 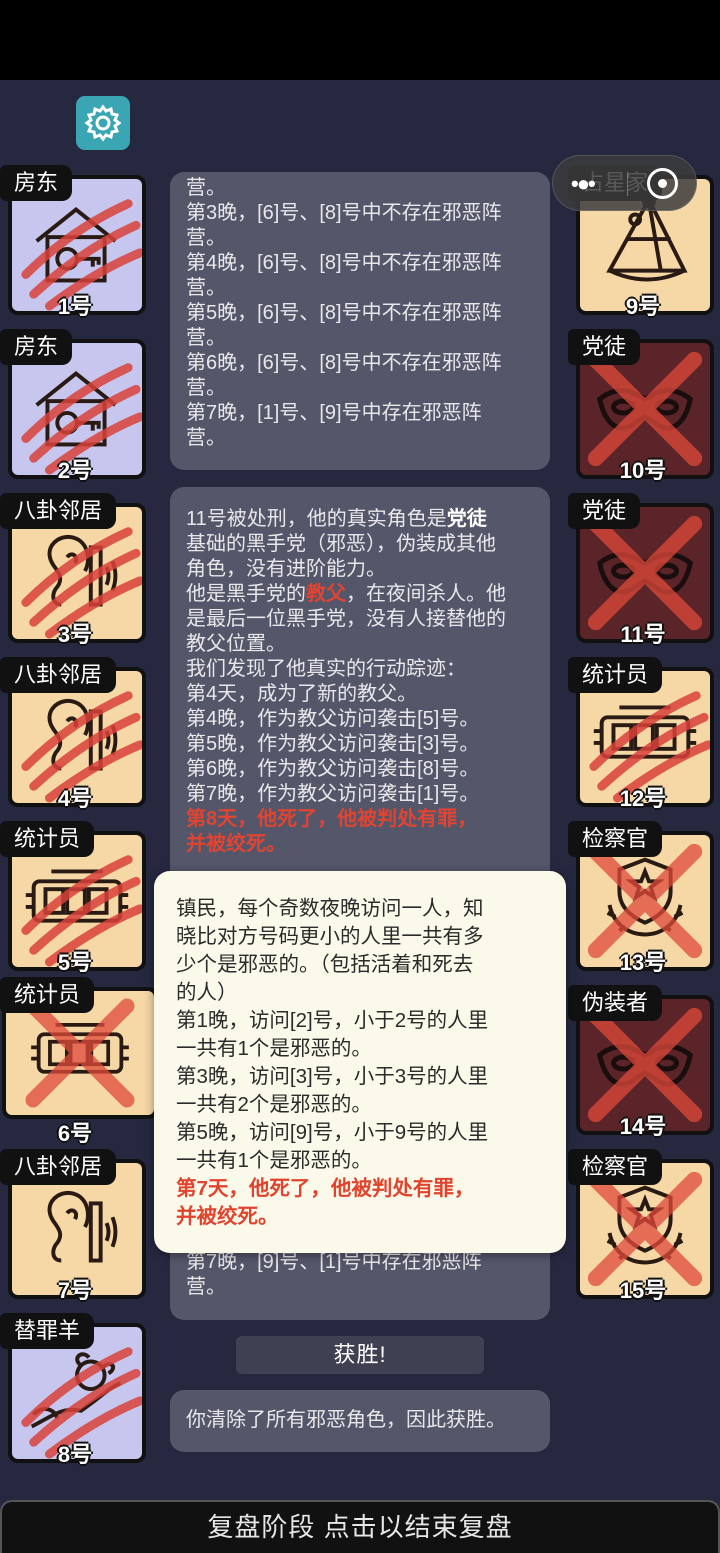 I want to click on player-number: 11号, so click(x=643, y=634).